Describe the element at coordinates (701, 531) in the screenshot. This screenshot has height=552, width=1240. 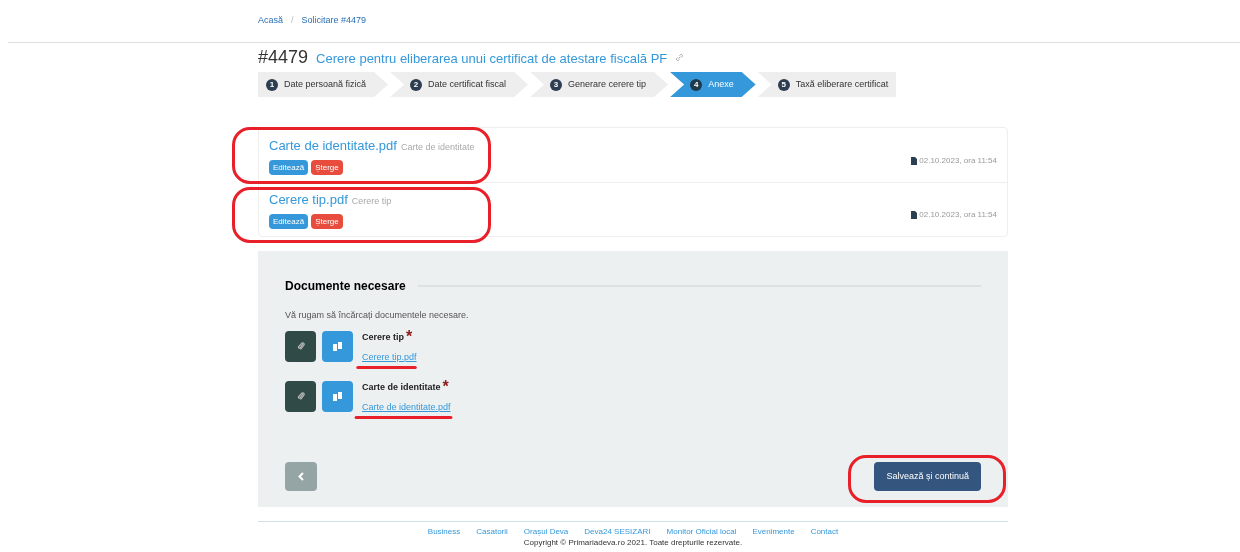
I see `footer-link: Monitor Oficial local` at that location.